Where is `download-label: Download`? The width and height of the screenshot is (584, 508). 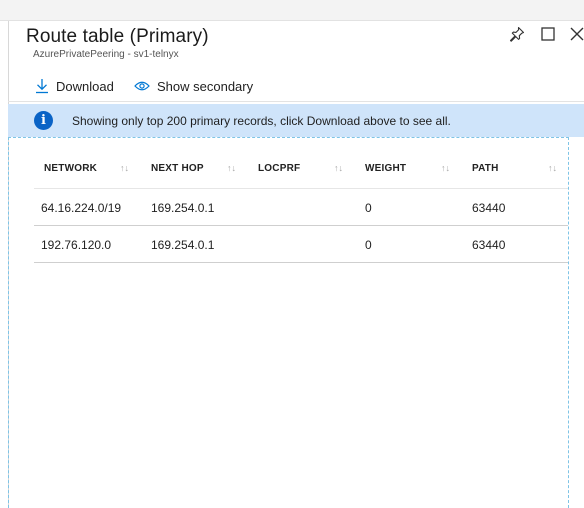 download-label: Download is located at coordinates (85, 86).